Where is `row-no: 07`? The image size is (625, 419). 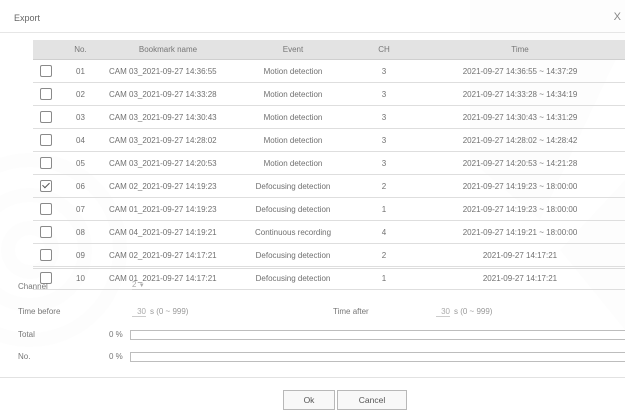
row-no: 07 is located at coordinates (80, 209).